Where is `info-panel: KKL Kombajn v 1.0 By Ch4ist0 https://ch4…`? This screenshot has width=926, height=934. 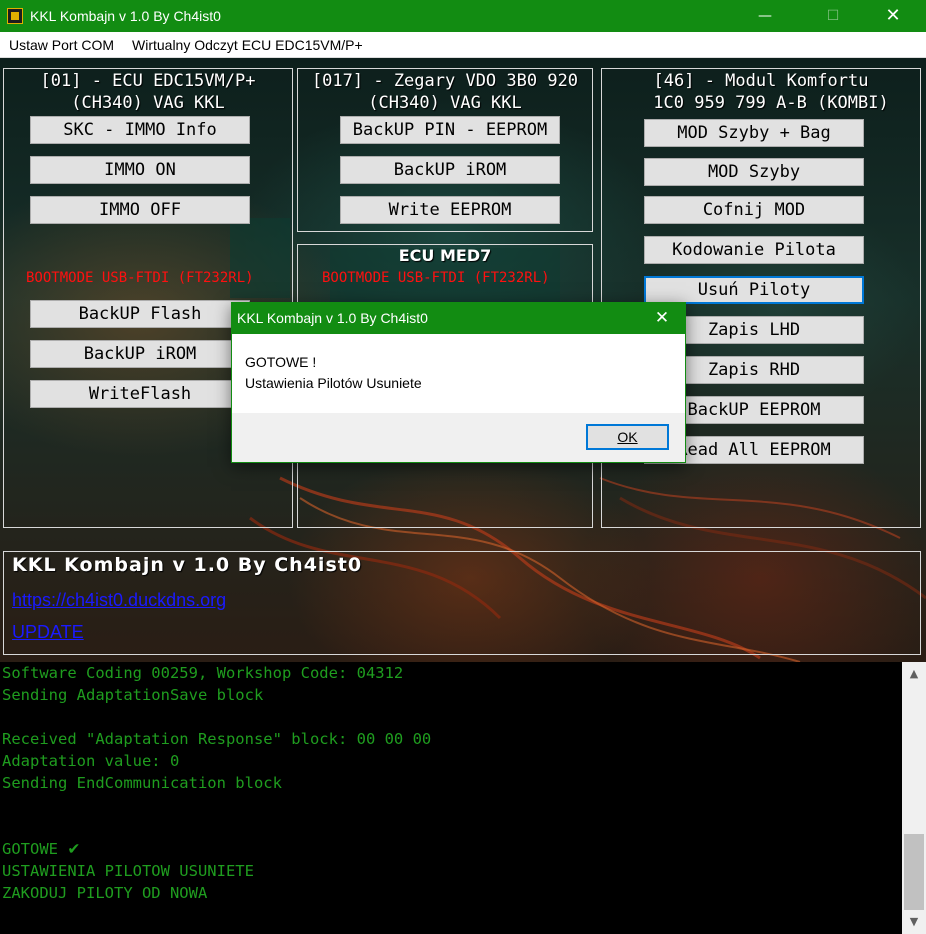
info-panel: KKL Kombajn v 1.0 By Ch4ist0 https://ch4… is located at coordinates (462, 603).